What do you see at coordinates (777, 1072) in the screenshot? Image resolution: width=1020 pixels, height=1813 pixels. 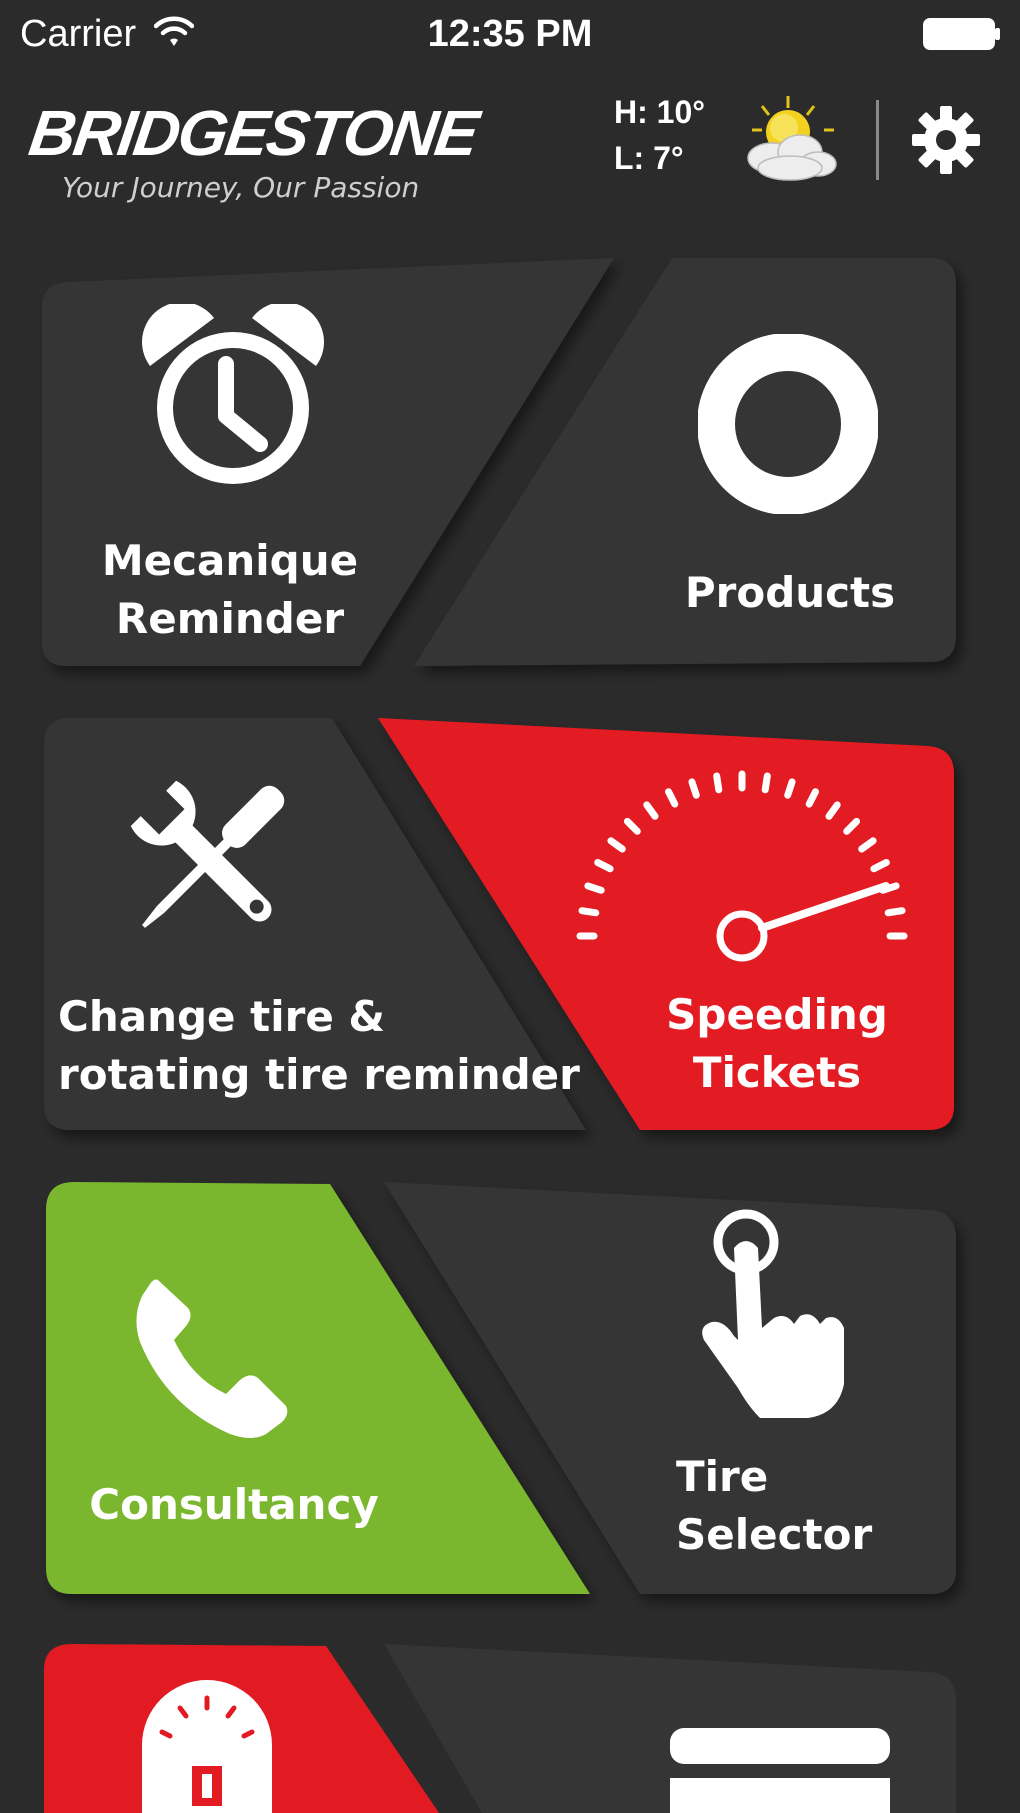 I see `tile-speeding-tickets-label-2: Tickets` at bounding box center [777, 1072].